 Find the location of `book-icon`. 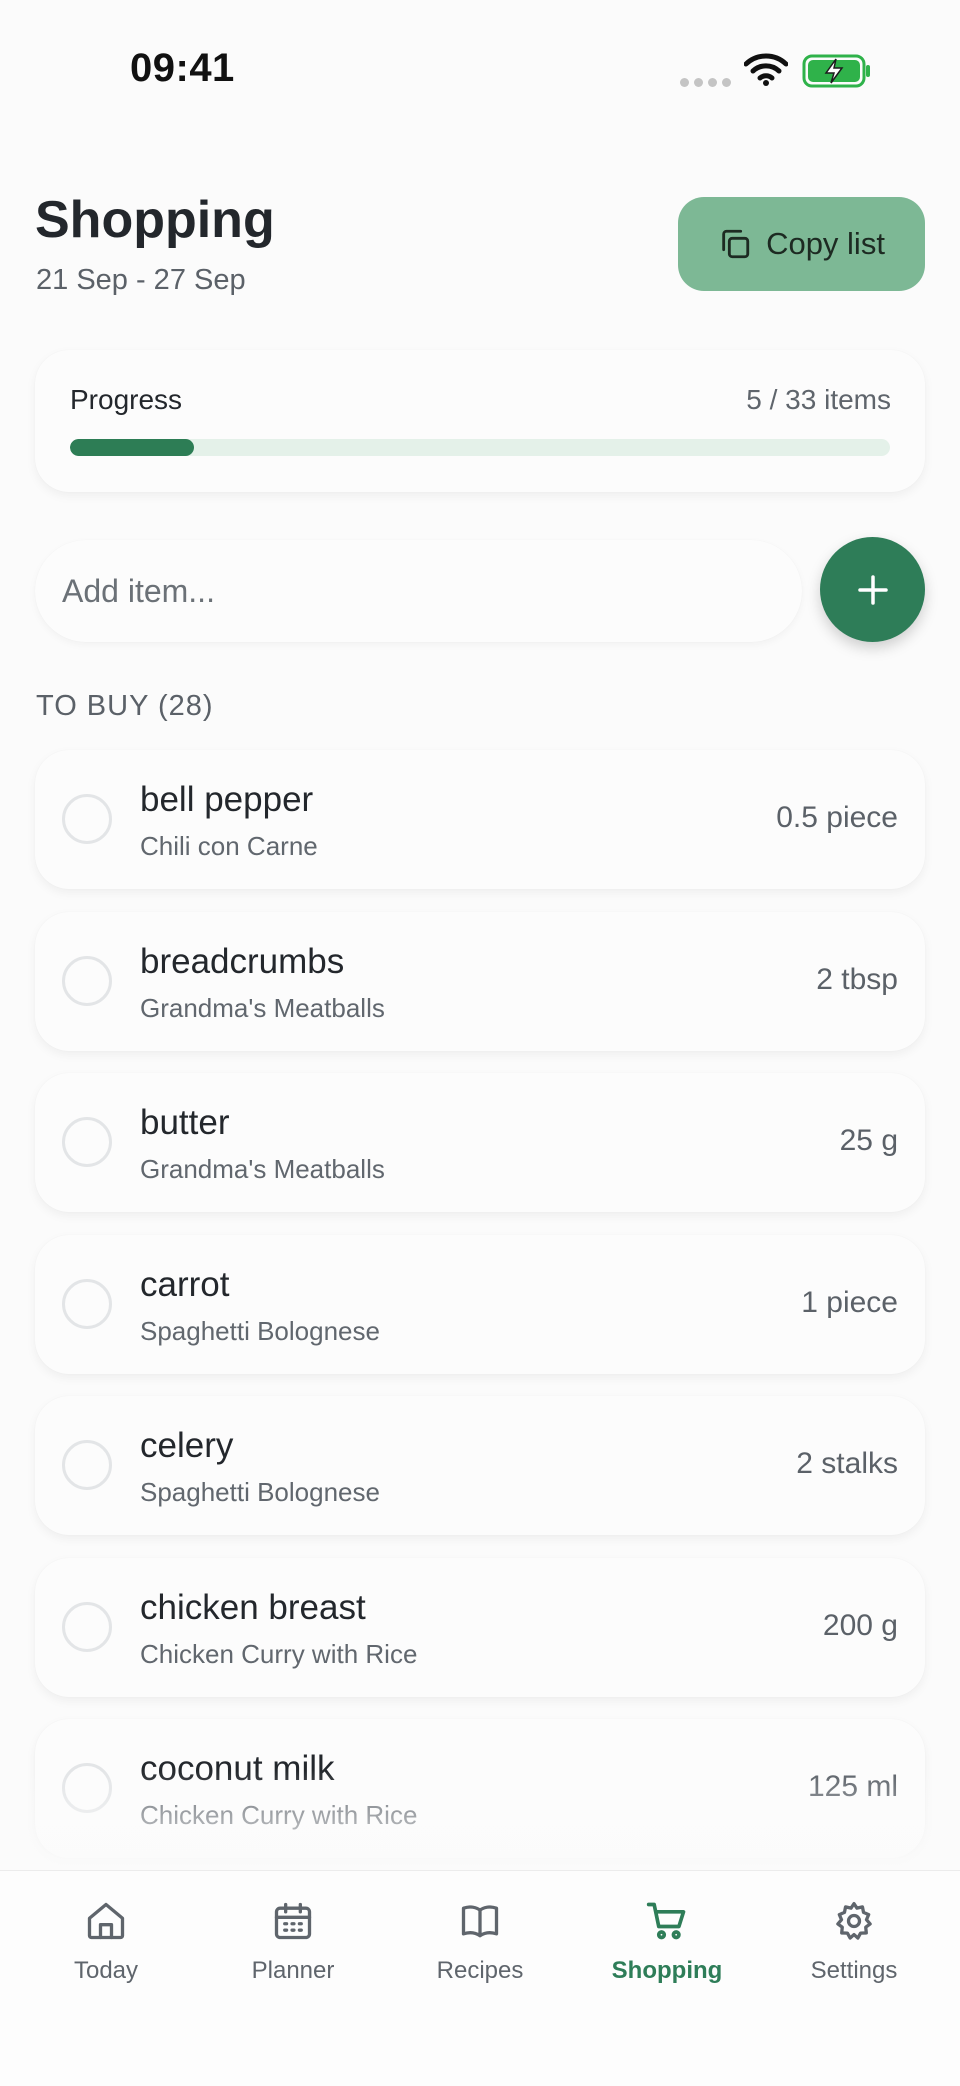

book-icon is located at coordinates (480, 1921).